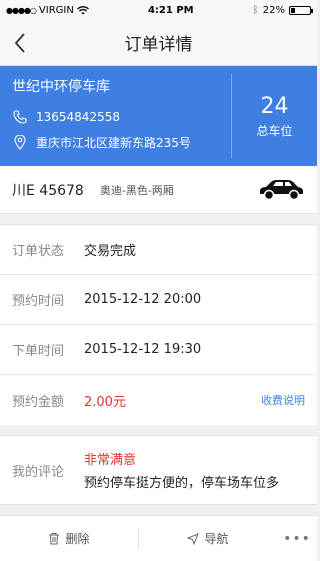  Describe the element at coordinates (38, 402) in the screenshot. I see `detail-label: 预约金额` at that location.